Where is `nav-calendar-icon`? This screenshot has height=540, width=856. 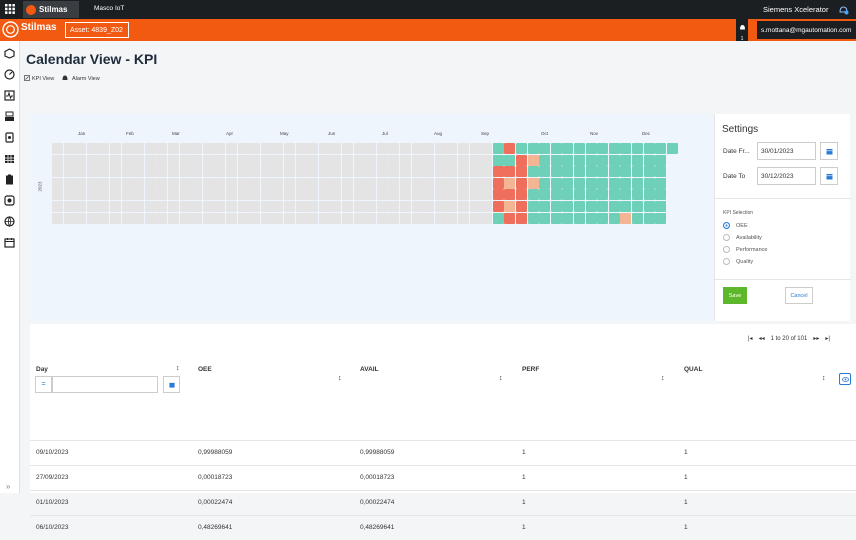
nav-calendar-icon is located at coordinates (9, 241).